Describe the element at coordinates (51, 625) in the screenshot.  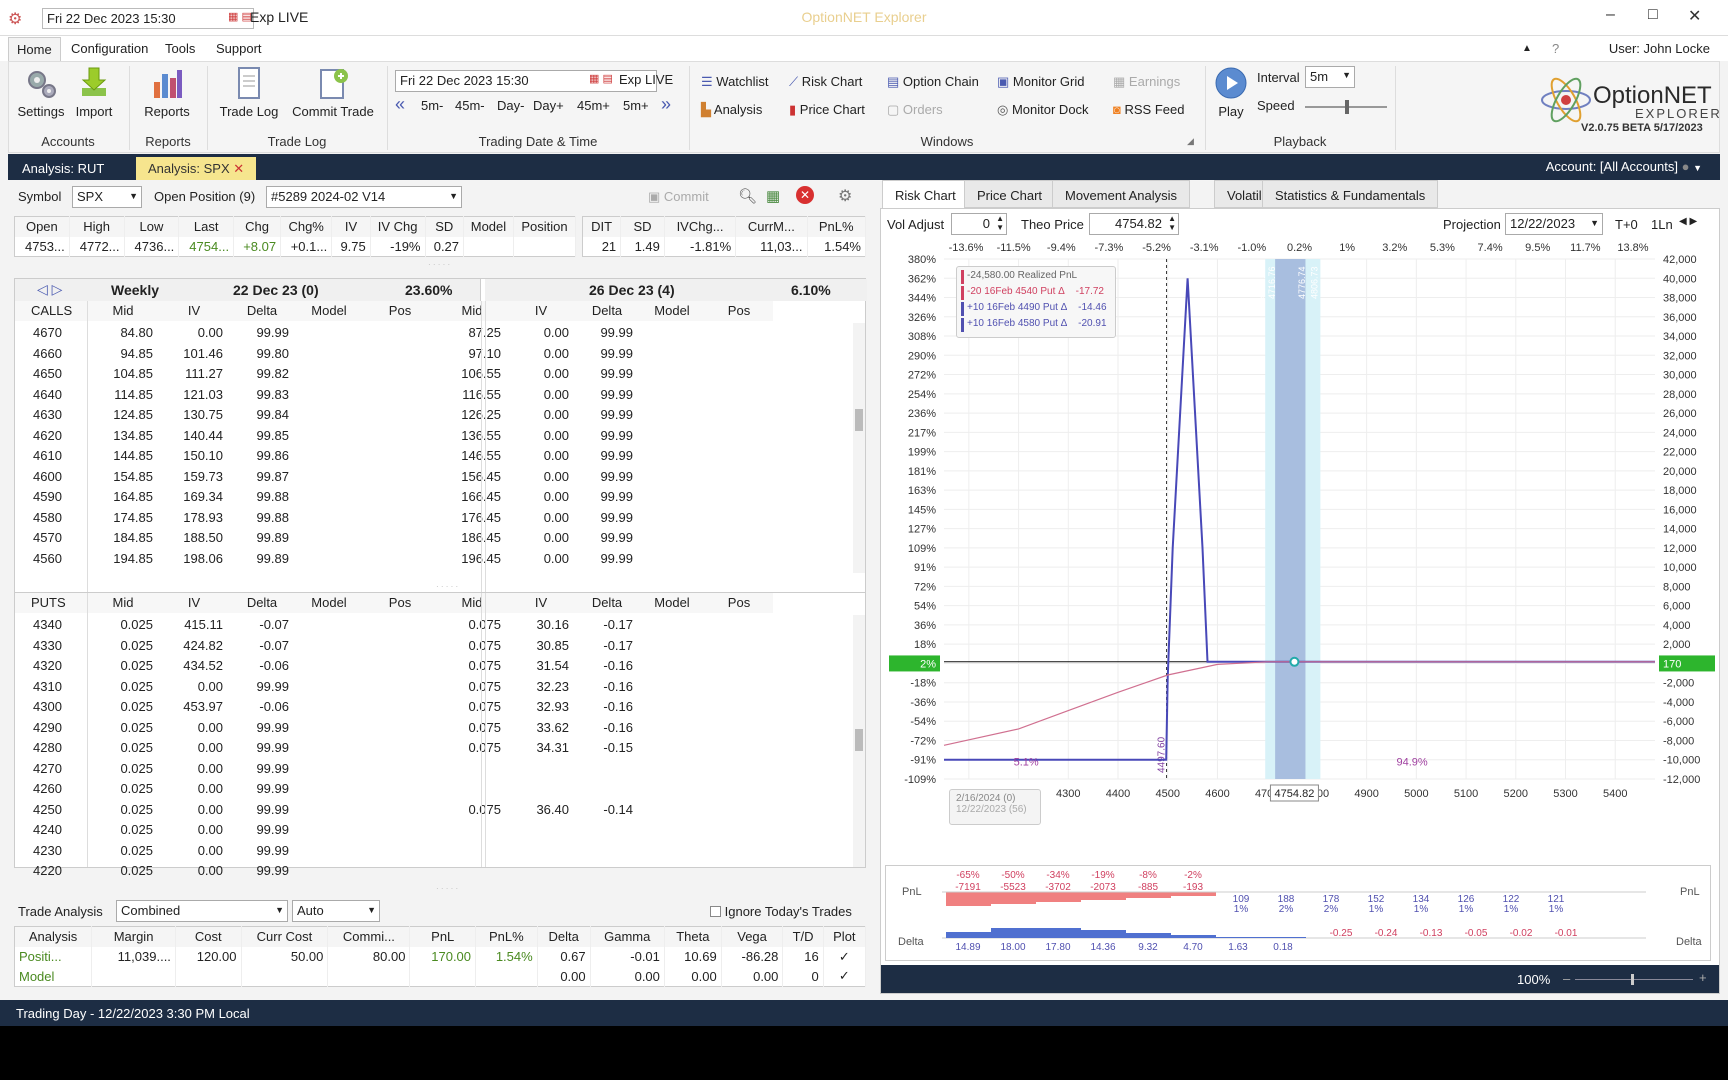
I see `put-cell: 4340` at that location.